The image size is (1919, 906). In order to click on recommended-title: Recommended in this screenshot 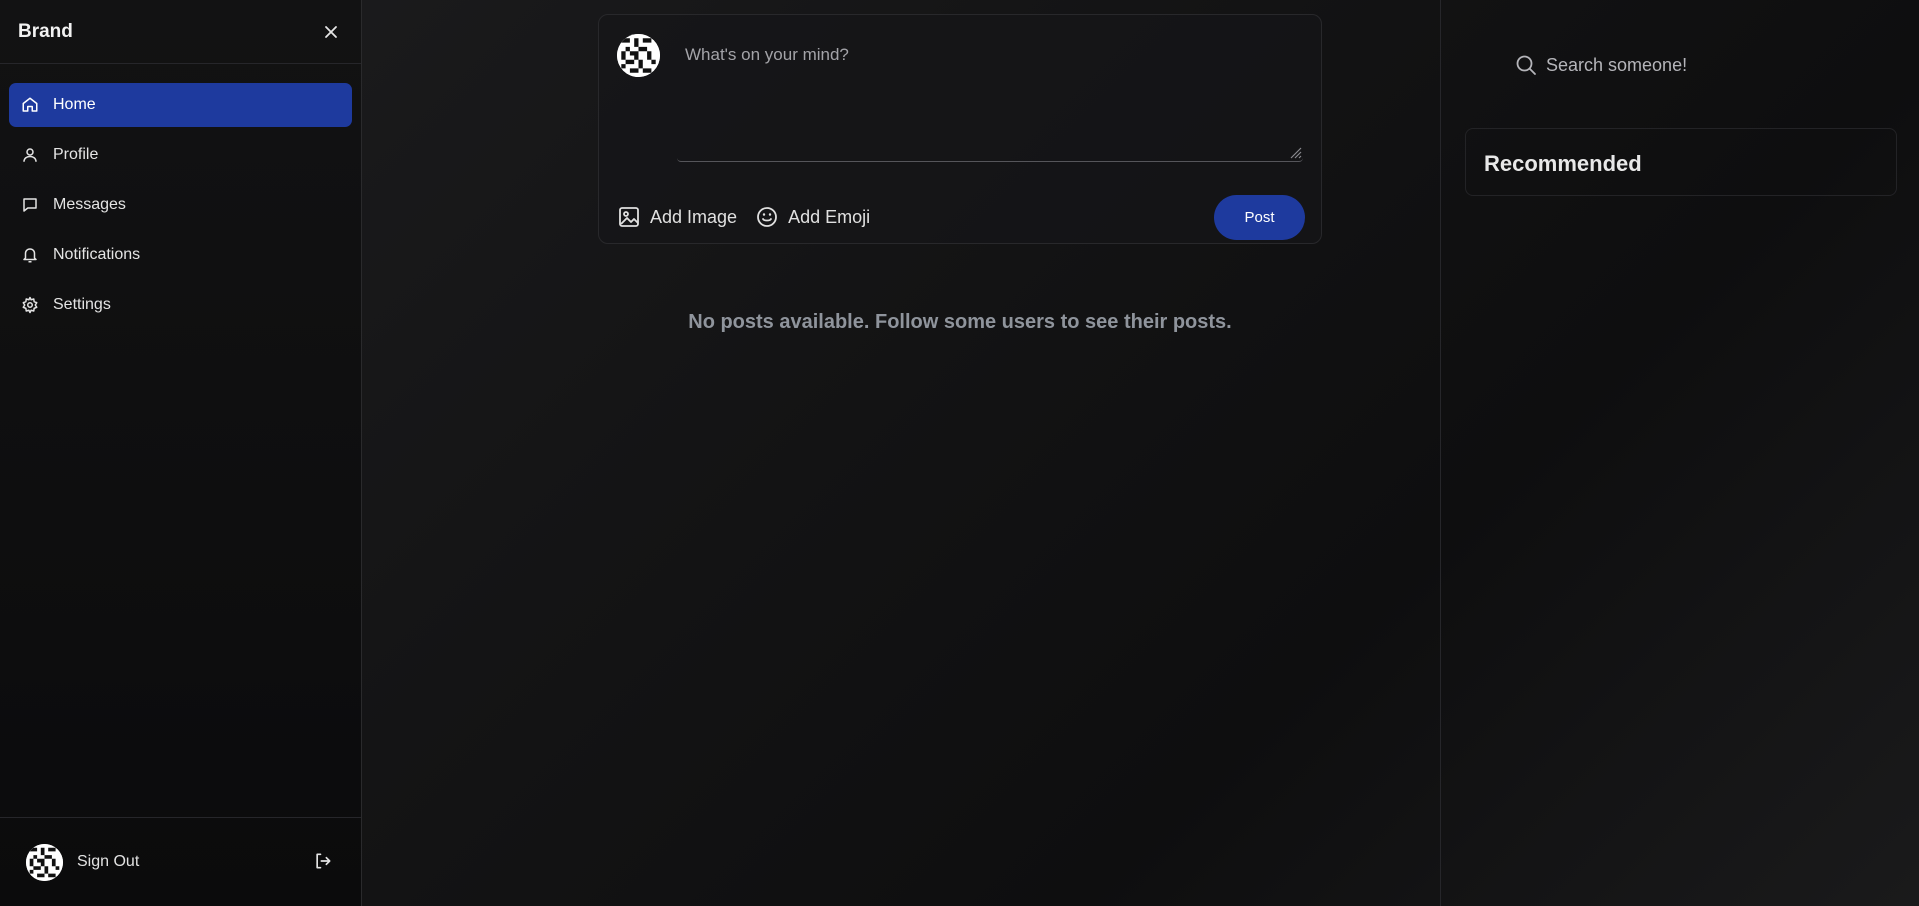, I will do `click(1563, 163)`.